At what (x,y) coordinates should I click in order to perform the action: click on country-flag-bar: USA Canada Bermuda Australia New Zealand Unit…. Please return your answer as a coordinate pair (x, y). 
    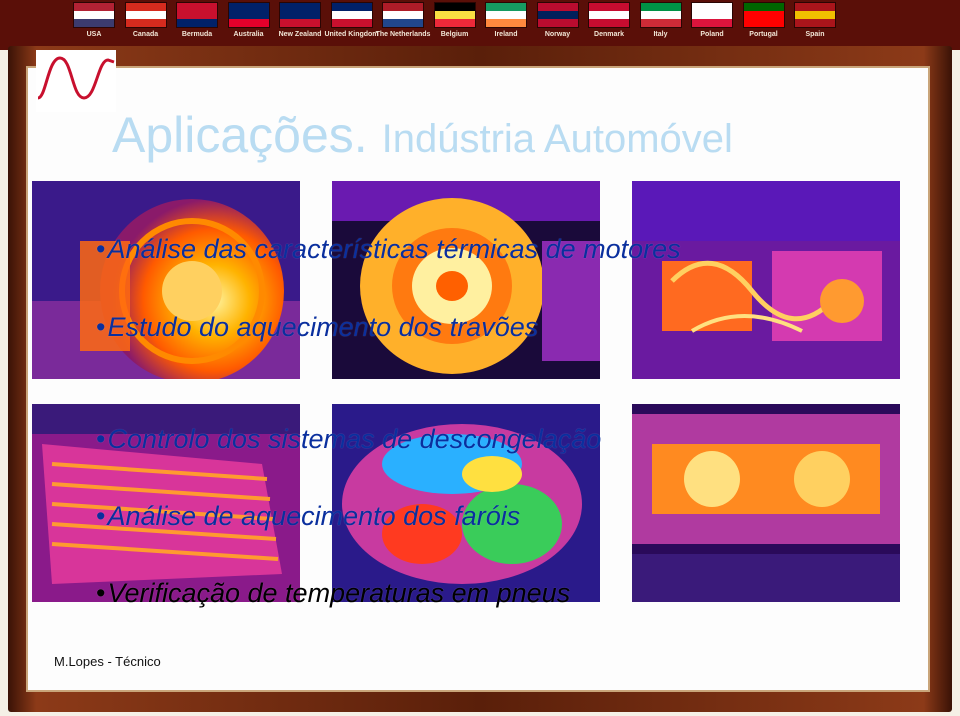
    Looking at the image, I should click on (480, 25).